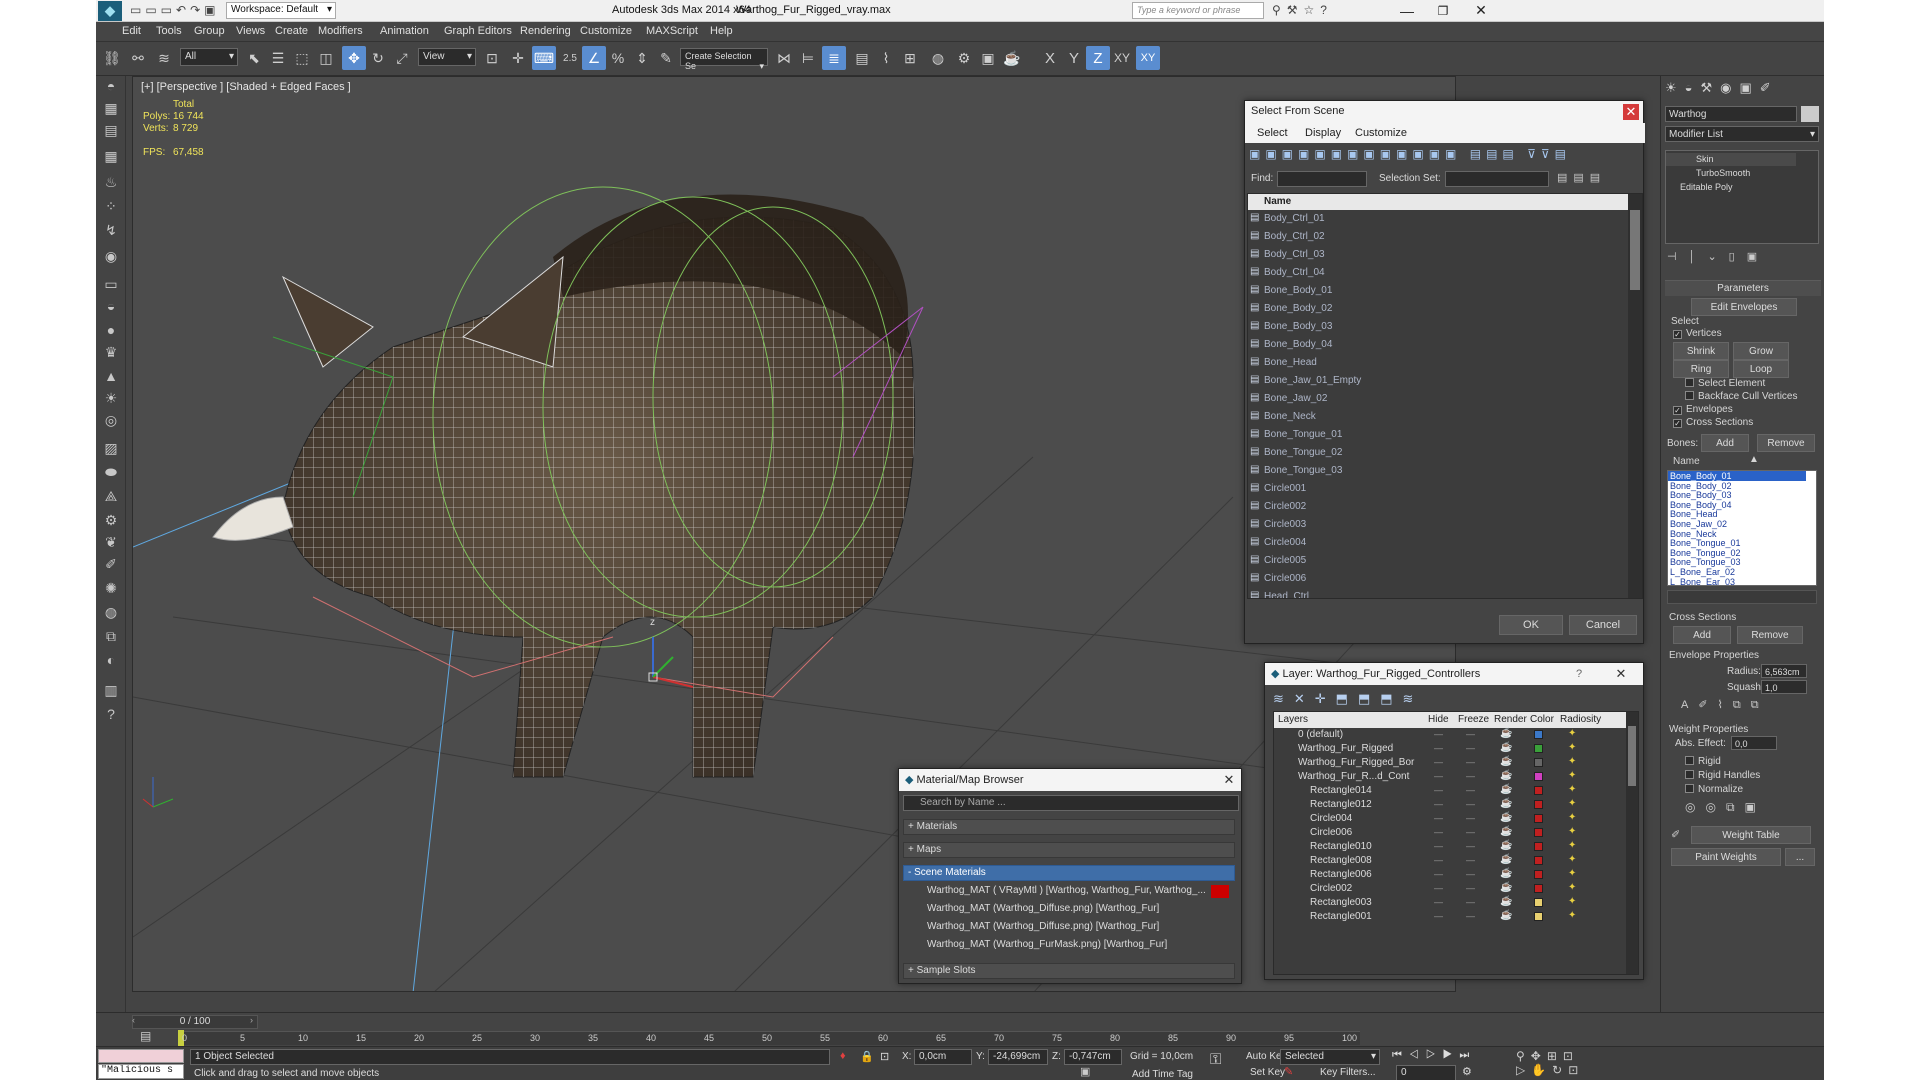 This screenshot has height=1080, width=1920. What do you see at coordinates (1438, 255) in the screenshot?
I see `scene-object-row: ▤ Body_Ctrl_03` at bounding box center [1438, 255].